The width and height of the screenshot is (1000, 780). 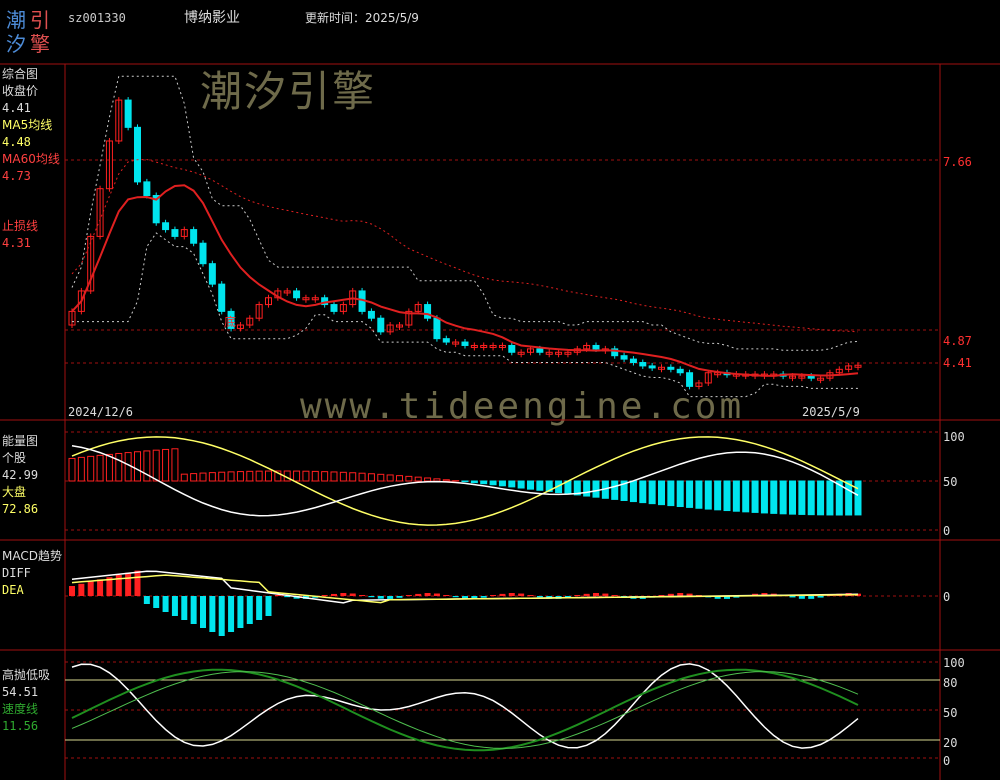 I want to click on stop-value: 4.31, so click(x=16, y=243).